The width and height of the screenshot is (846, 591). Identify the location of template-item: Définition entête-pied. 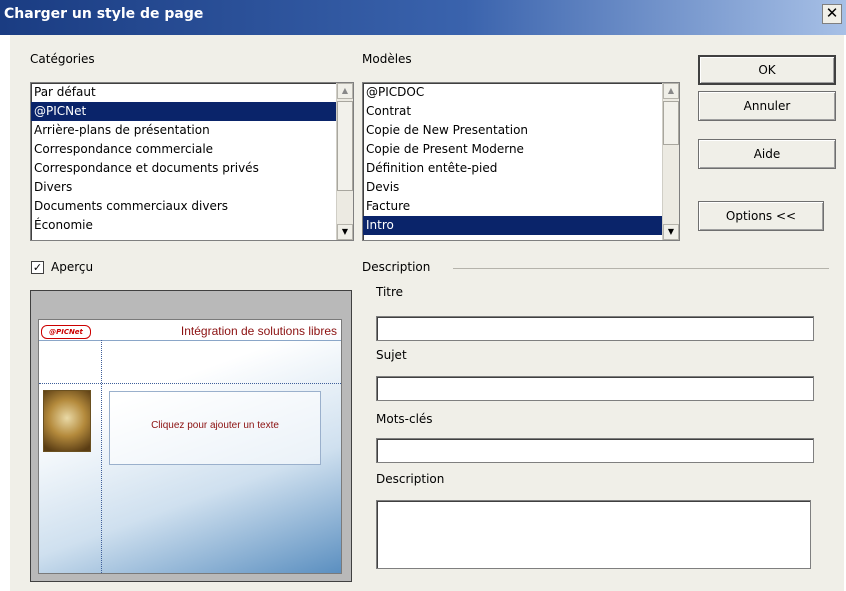
(521, 168).